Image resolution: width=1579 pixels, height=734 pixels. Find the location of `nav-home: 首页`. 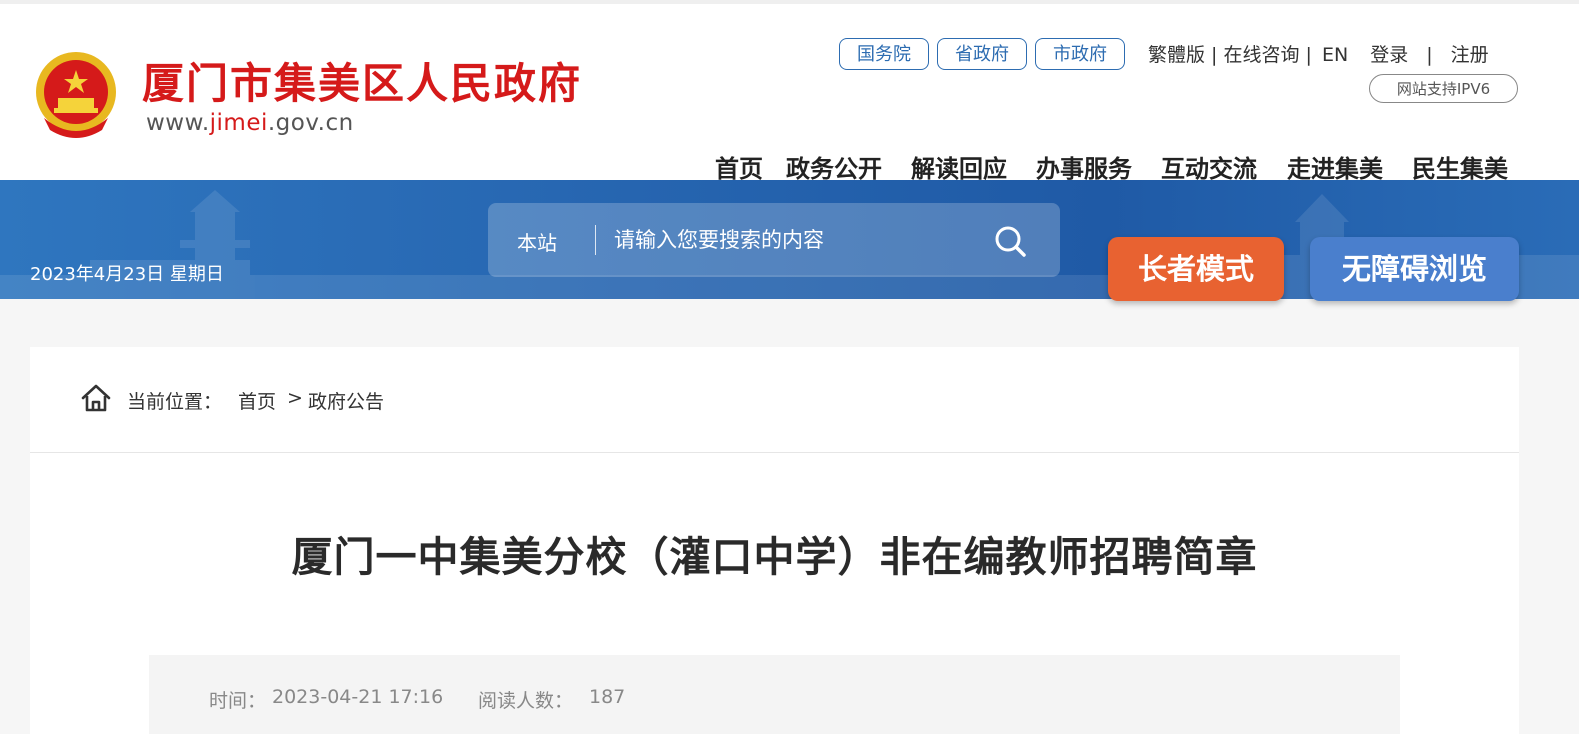

nav-home: 首页 is located at coordinates (739, 166).